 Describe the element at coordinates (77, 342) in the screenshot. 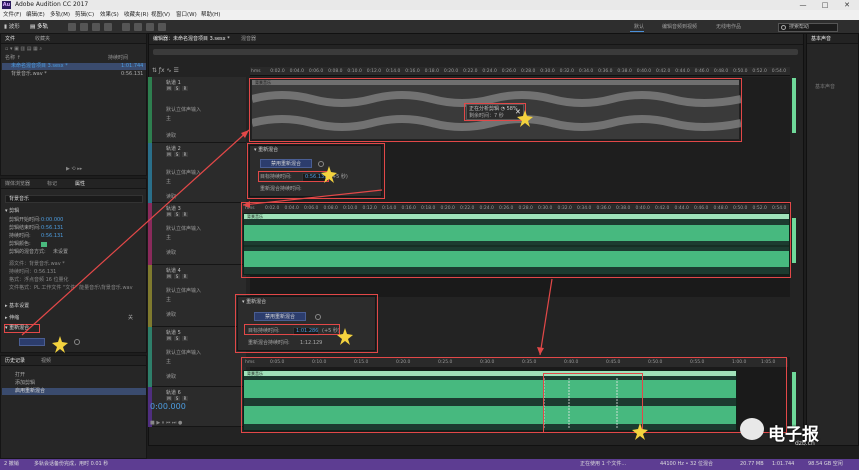

I see `refresh-icon` at that location.